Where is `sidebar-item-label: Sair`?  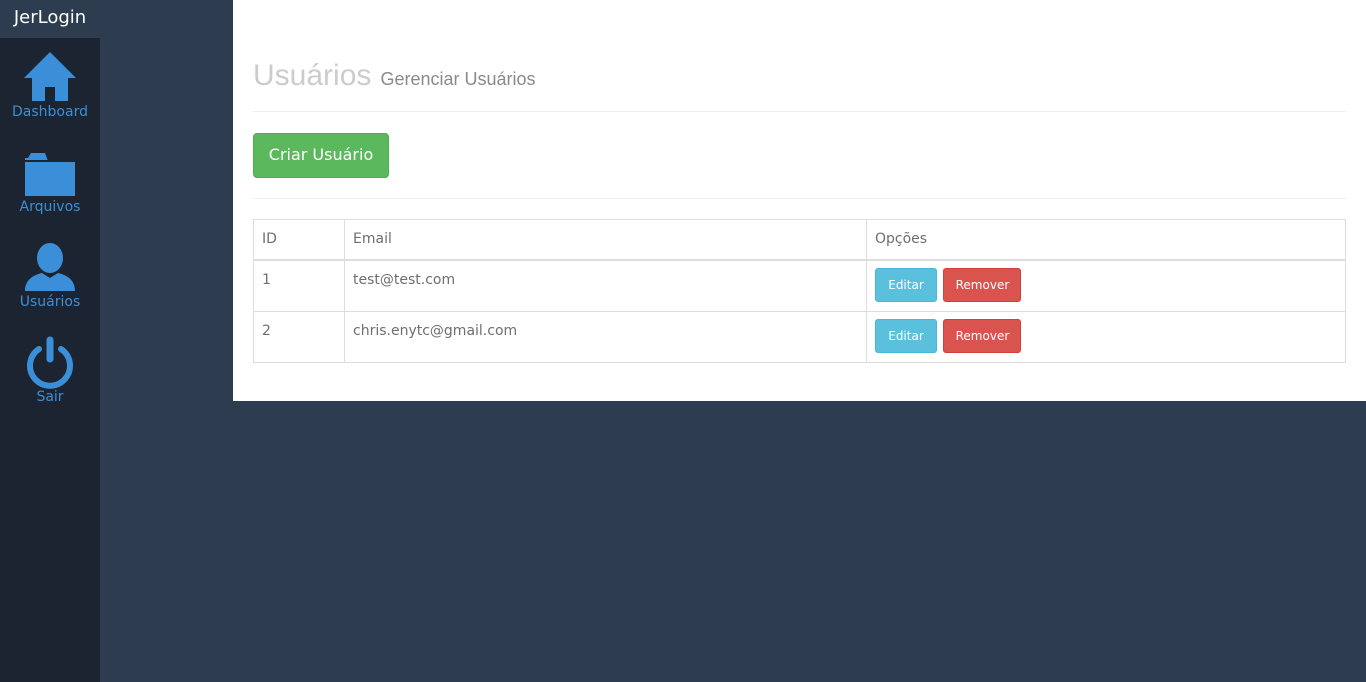
sidebar-item-label: Sair is located at coordinates (50, 397).